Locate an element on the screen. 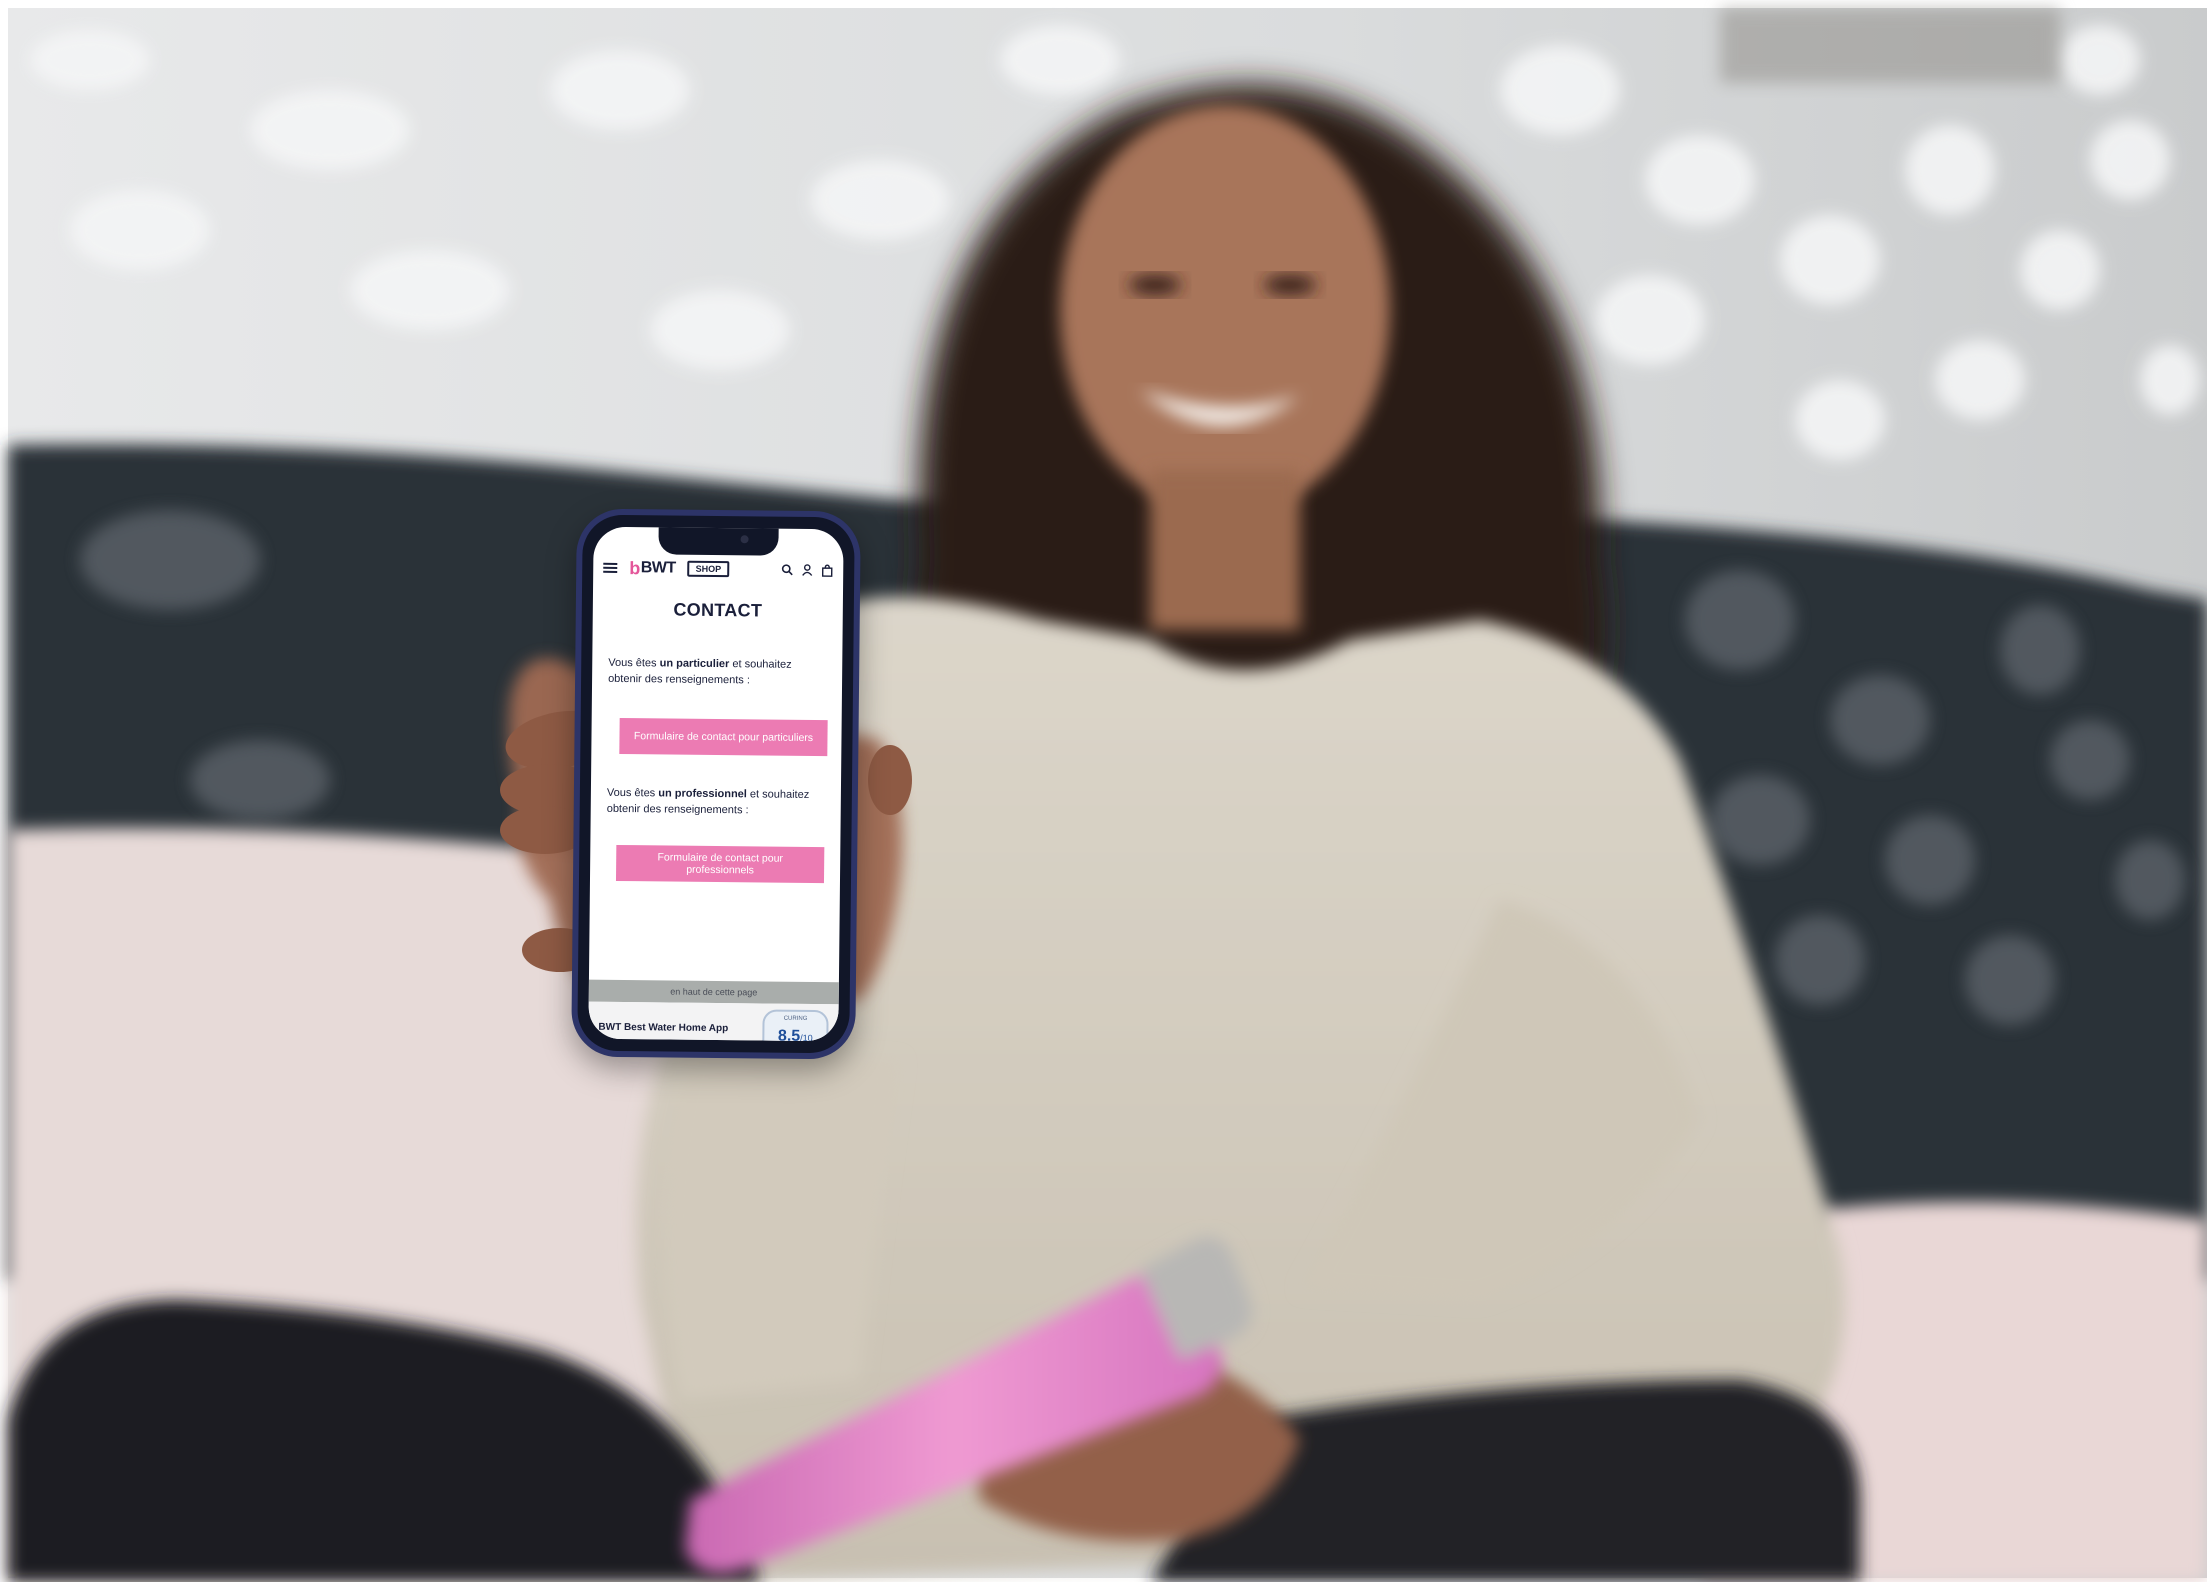 The height and width of the screenshot is (1582, 2207). fingers-overlay is located at coordinates (706, 841).